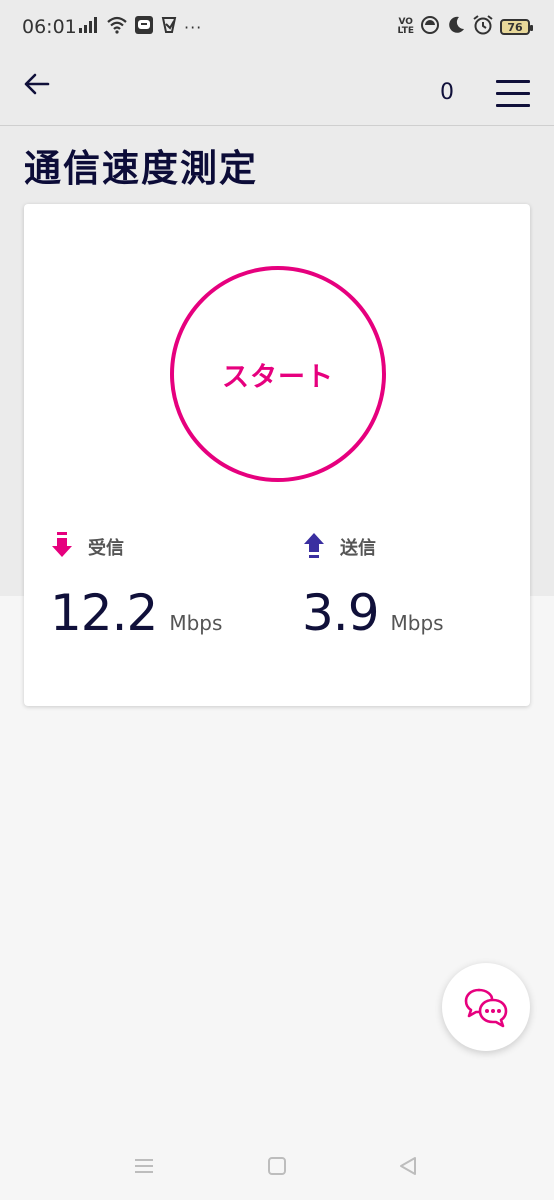 The height and width of the screenshot is (1200, 554). What do you see at coordinates (405, 31) in the screenshot?
I see `volte-bottom-text: LTE` at bounding box center [405, 31].